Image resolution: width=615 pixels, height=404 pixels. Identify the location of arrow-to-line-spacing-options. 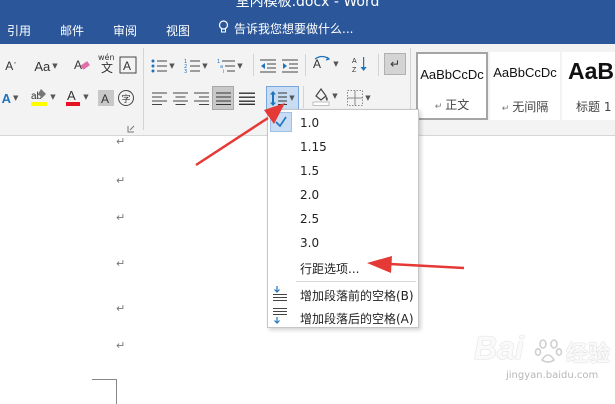
(416, 264).